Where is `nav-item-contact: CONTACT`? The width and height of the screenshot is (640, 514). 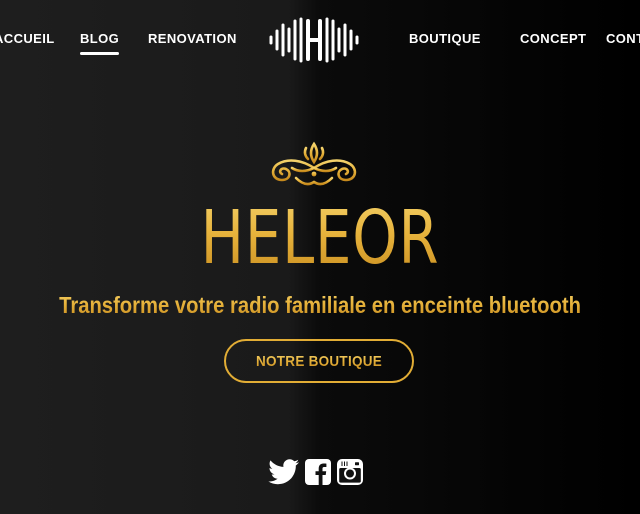
nav-item-contact: CONTACT is located at coordinates (623, 38).